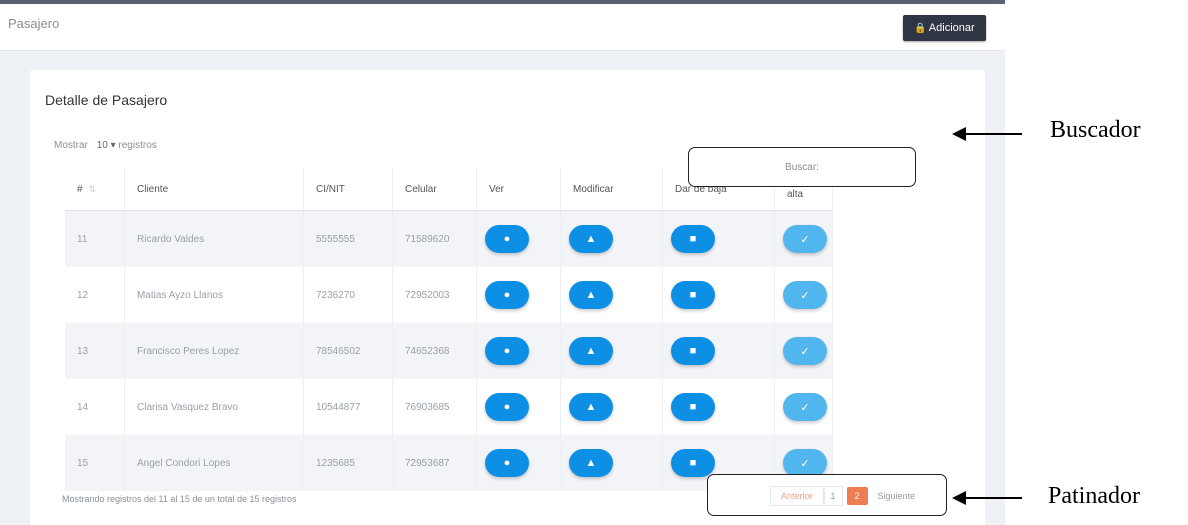  Describe the element at coordinates (897, 496) in the screenshot. I see `next-page-button: Siguiente` at that location.